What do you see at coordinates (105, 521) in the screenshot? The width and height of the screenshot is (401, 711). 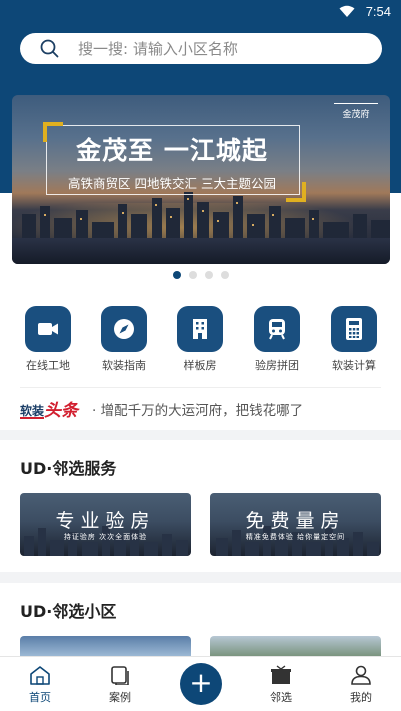 I see `service-card-title: 专业验房` at bounding box center [105, 521].